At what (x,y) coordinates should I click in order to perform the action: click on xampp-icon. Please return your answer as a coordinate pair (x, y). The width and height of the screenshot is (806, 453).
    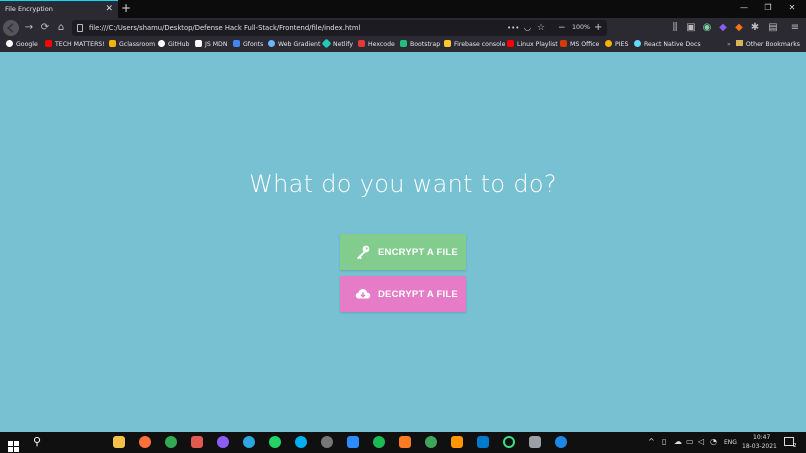
    Looking at the image, I should click on (405, 442).